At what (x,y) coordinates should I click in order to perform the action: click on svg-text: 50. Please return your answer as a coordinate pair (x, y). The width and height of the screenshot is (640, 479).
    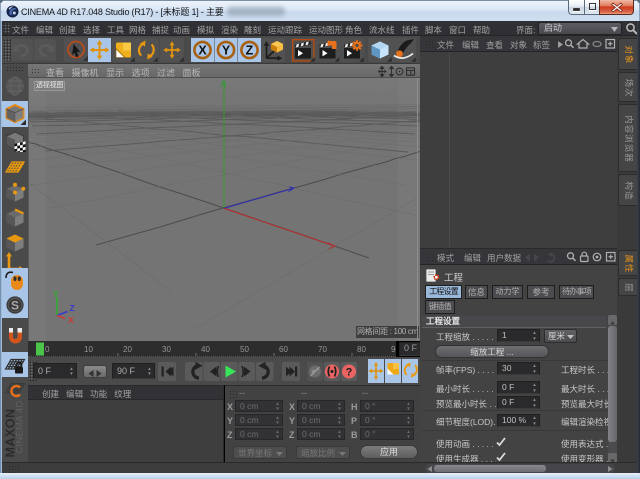
    Looking at the image, I should click on (244, 349).